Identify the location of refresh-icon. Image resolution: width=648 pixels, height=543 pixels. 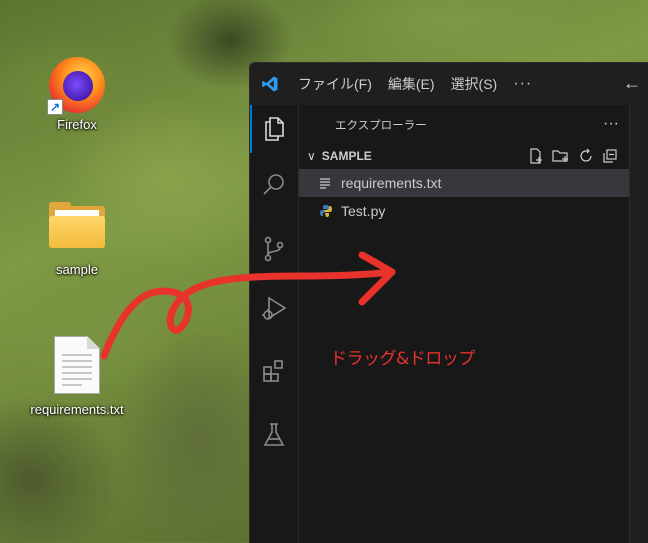
(586, 156).